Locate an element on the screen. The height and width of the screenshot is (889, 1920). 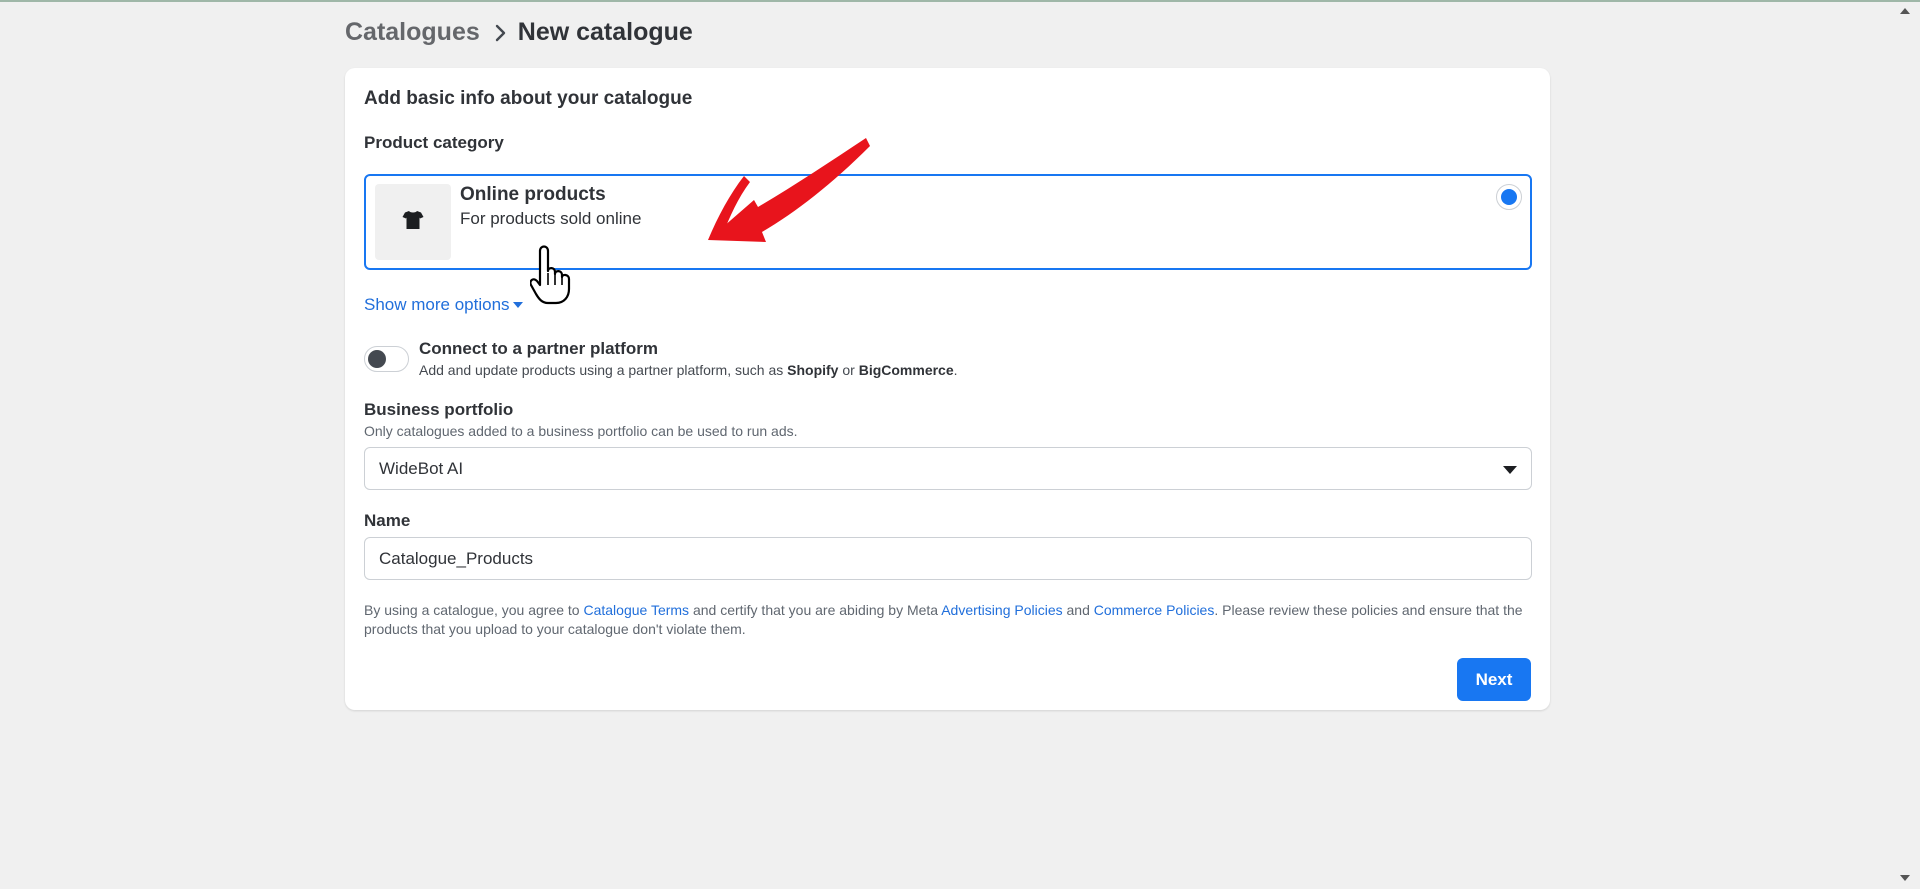
bigcommerce-text: BigCommerce is located at coordinates (906, 370).